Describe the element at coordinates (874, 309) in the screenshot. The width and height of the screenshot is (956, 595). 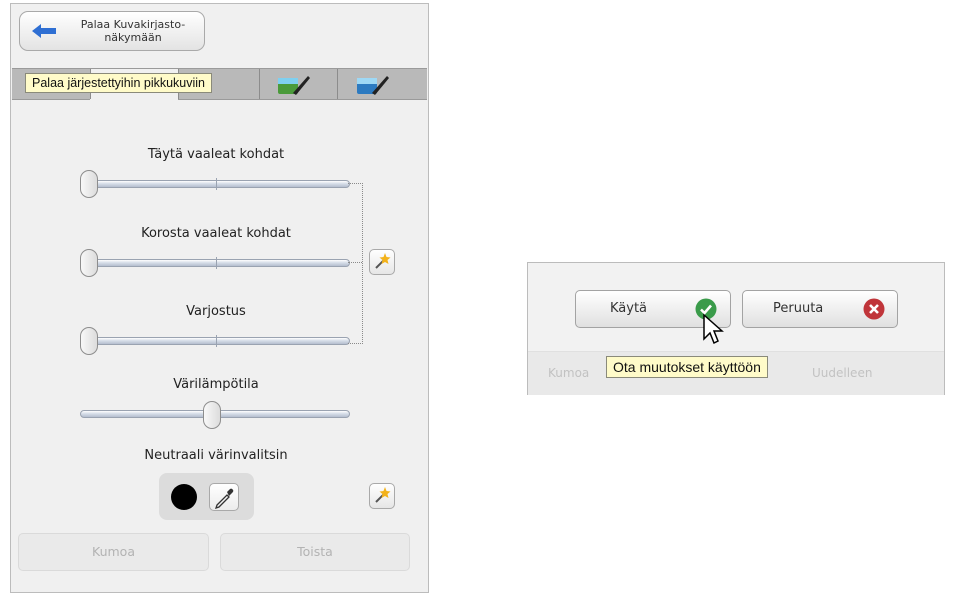
I see `x-icon` at that location.